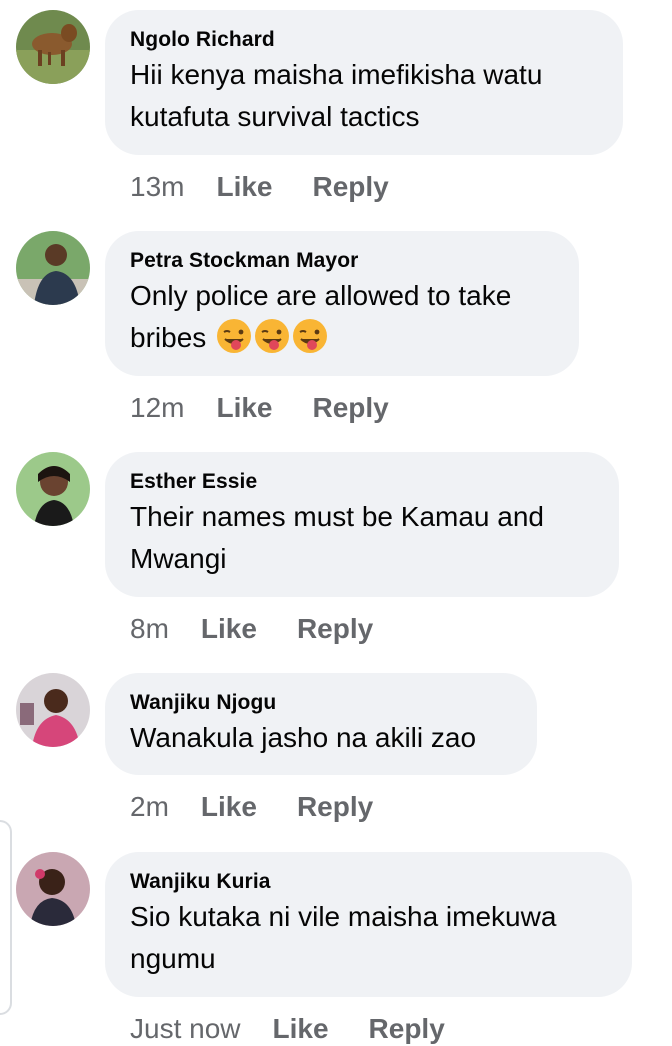  I want to click on comment-author: Ngolo Richard, so click(364, 40).